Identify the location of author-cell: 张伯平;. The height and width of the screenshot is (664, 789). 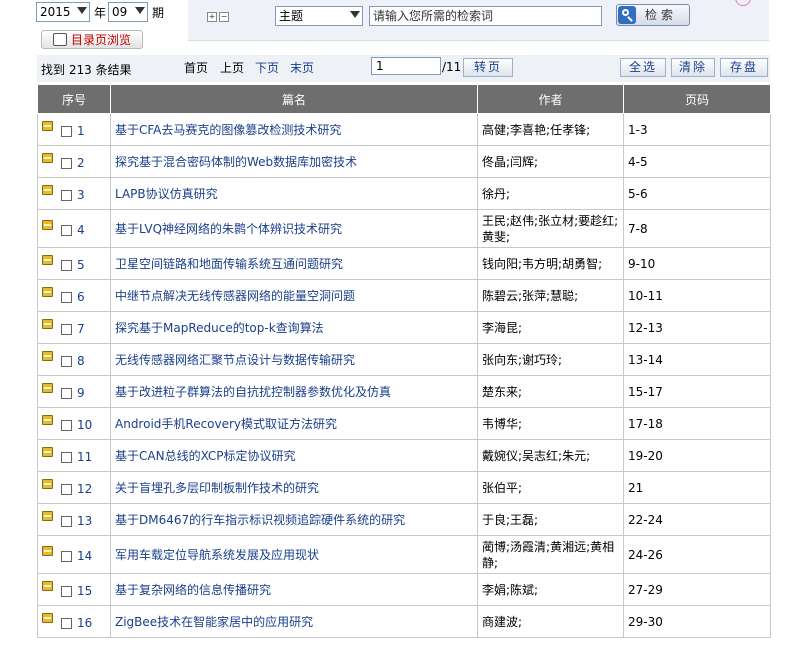
(550, 487).